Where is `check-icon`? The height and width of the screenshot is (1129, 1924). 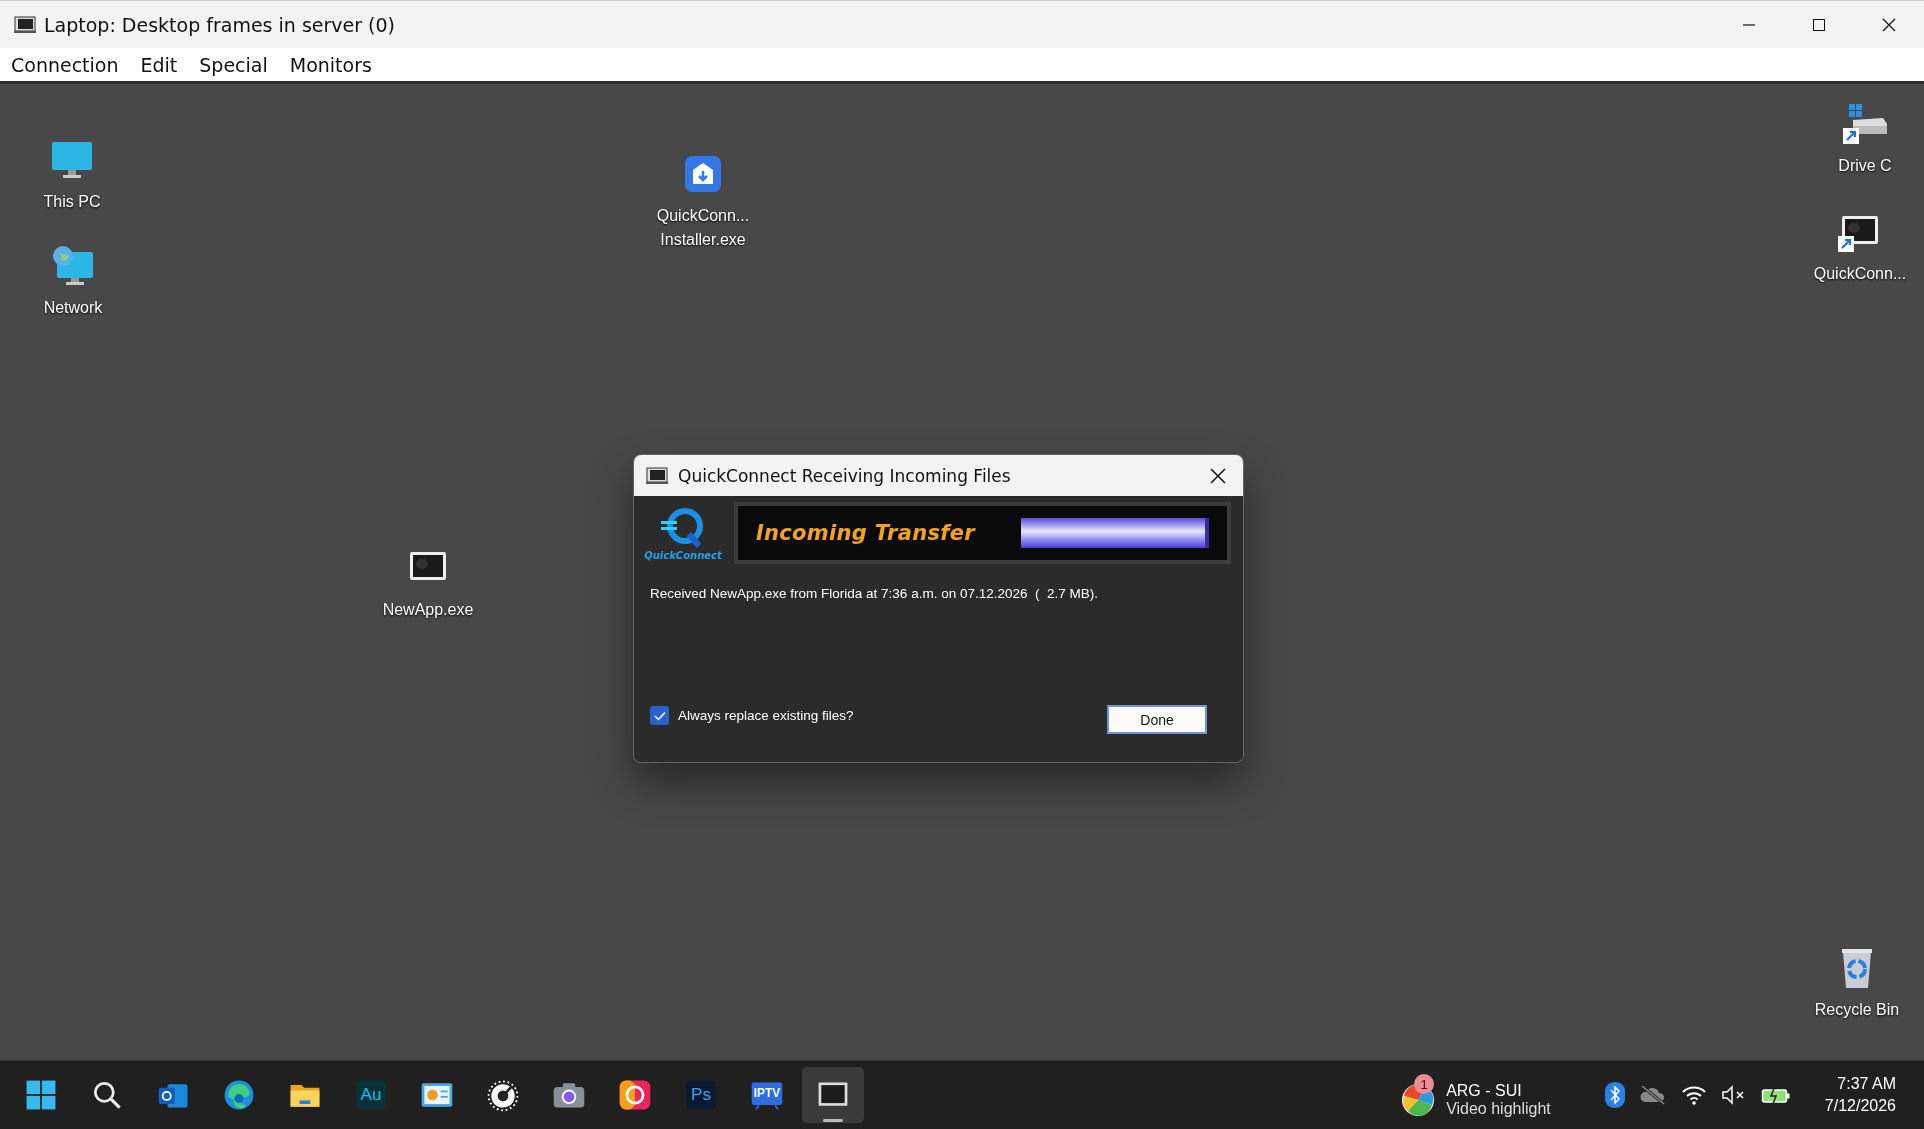
check-icon is located at coordinates (659, 715).